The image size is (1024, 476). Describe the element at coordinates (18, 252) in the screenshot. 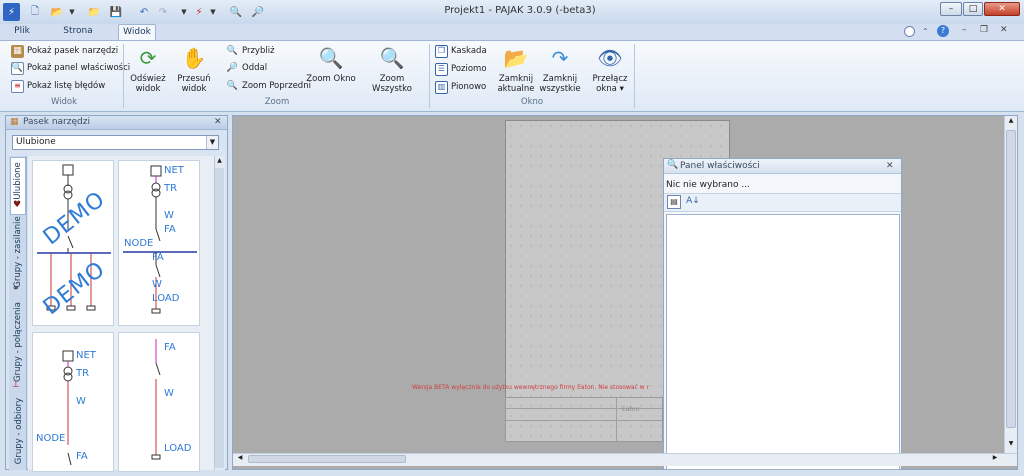

I see `side-tab-grupy-zasilanie: Grupy - zasilanie` at that location.